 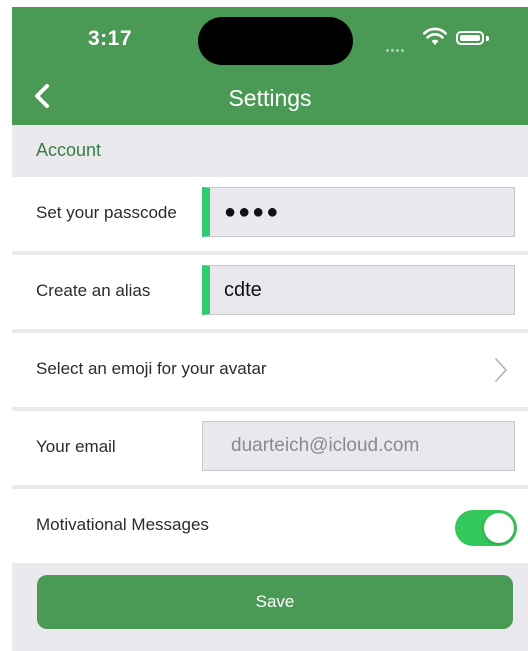 I want to click on emoji-avatar-row: Select an emoji for your avatar, so click(x=270, y=370).